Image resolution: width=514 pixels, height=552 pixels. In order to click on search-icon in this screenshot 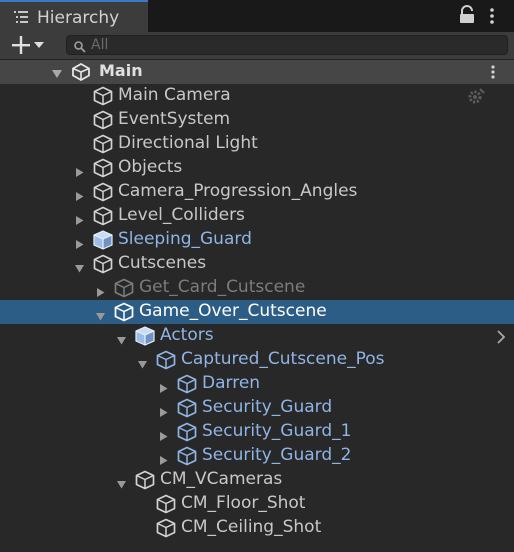, I will do `click(80, 48)`.